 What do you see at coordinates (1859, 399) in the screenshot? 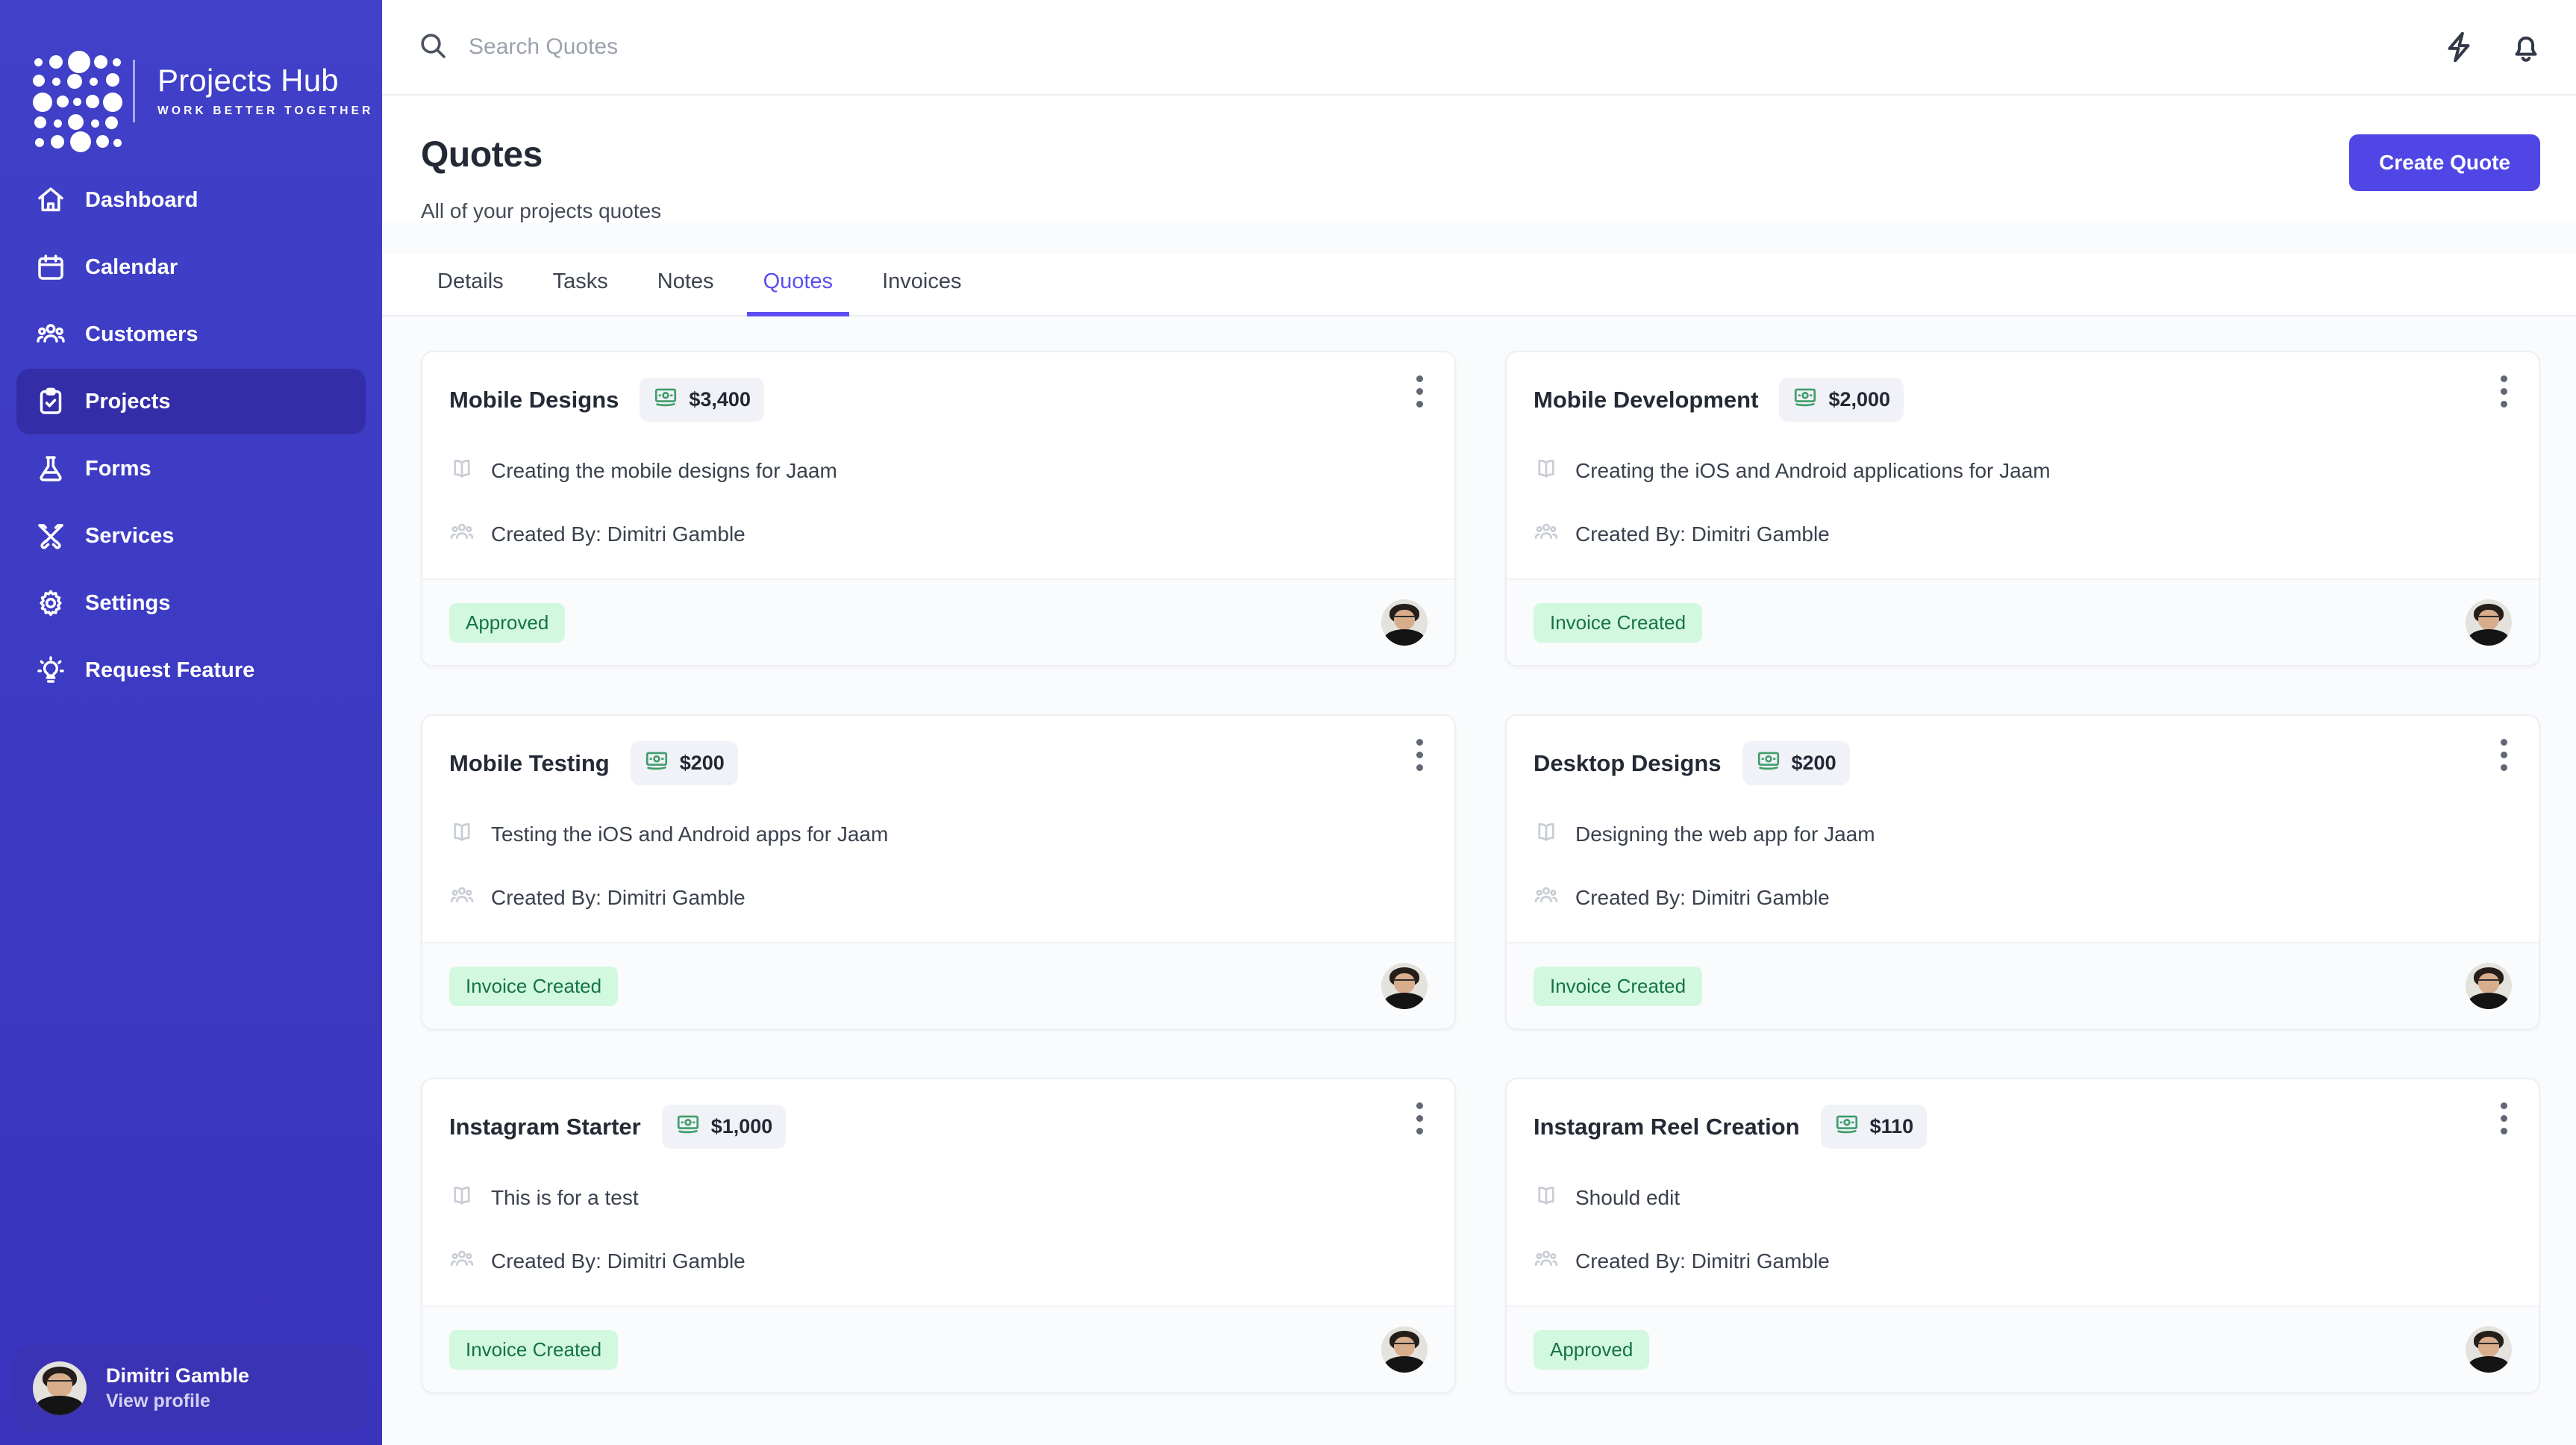
I see `quote-price: $2,000` at bounding box center [1859, 399].